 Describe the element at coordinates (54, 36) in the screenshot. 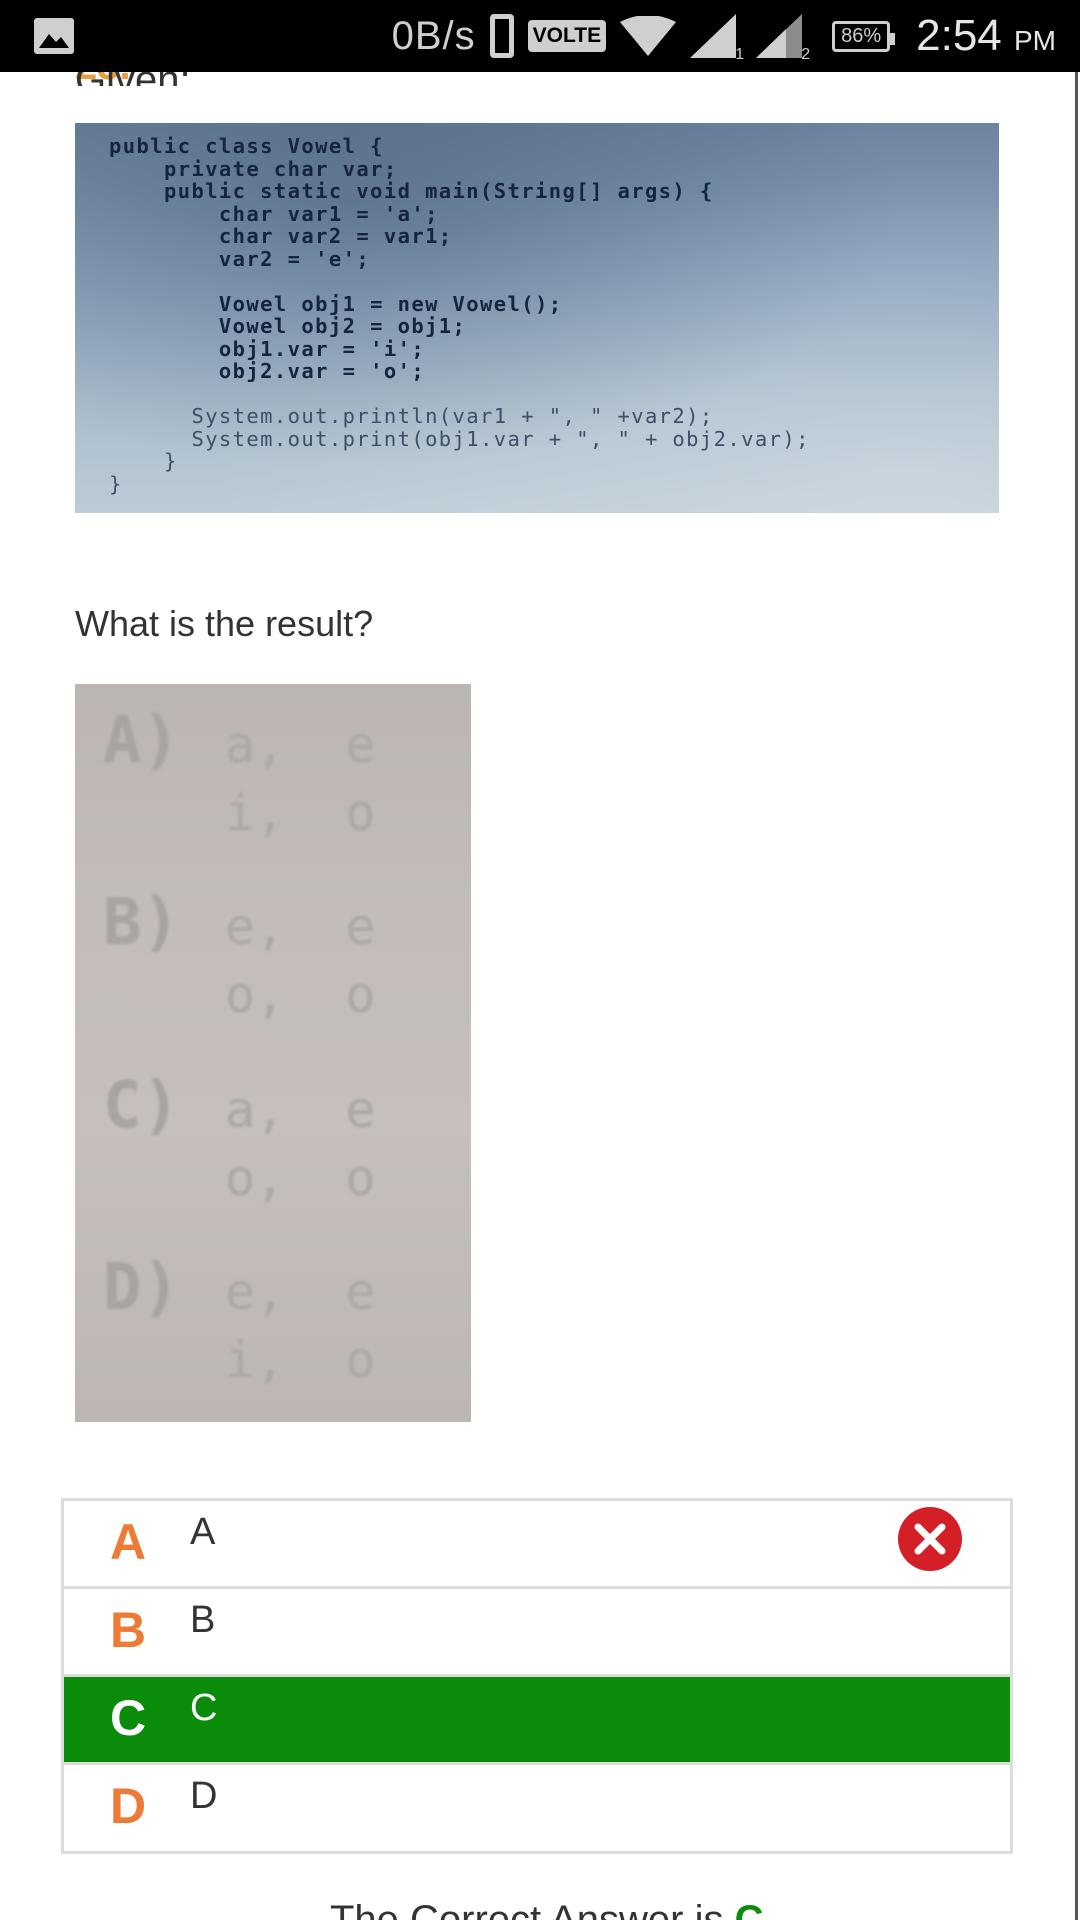

I see `gallery-icon` at that location.